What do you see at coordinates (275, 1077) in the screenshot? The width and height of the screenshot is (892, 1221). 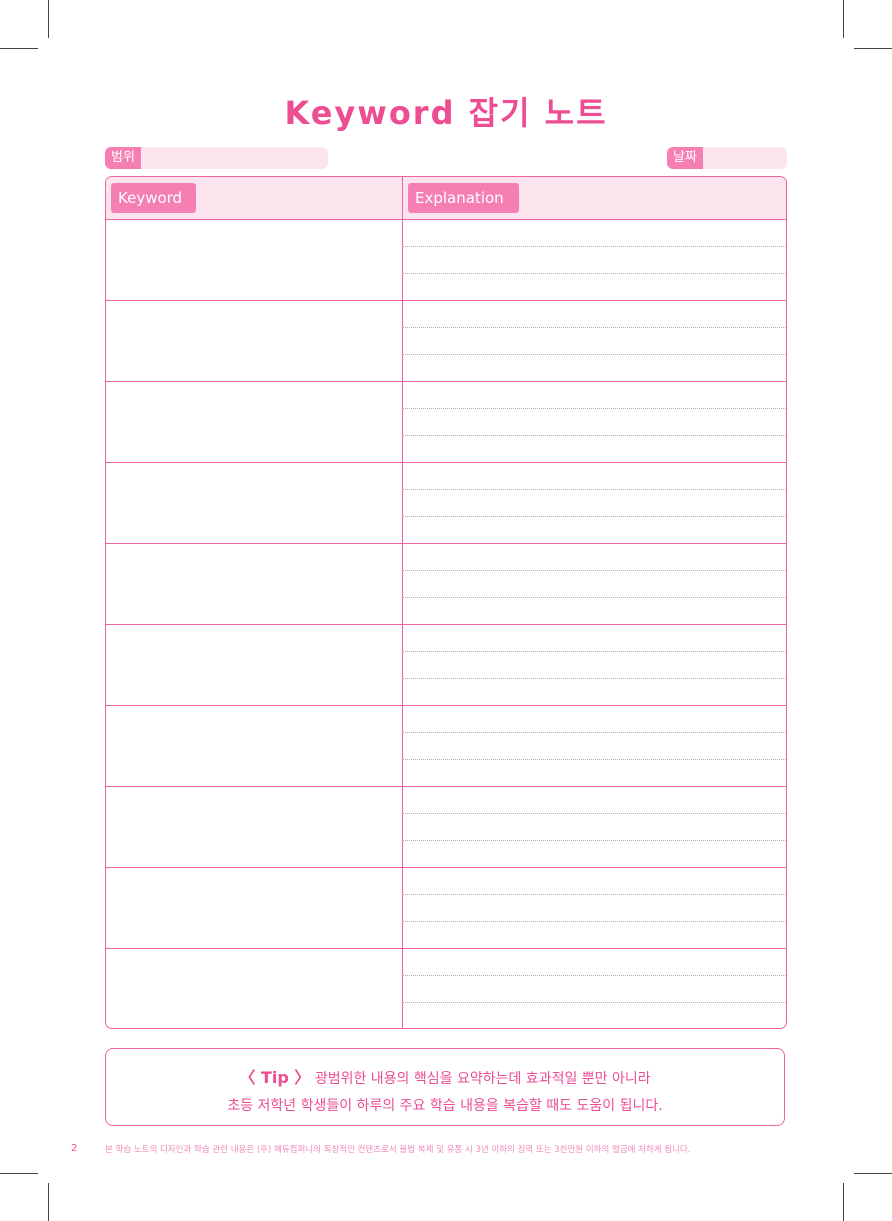 I see `tip-label: 〈 Tip 〉` at bounding box center [275, 1077].